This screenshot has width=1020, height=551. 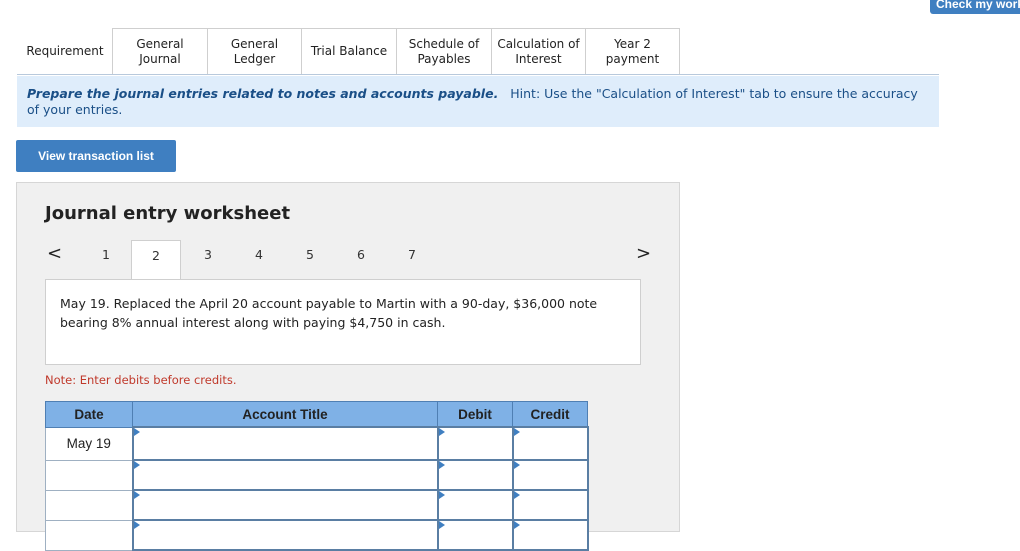 What do you see at coordinates (254, 58) in the screenshot?
I see `tab-label: Ledger` at bounding box center [254, 58].